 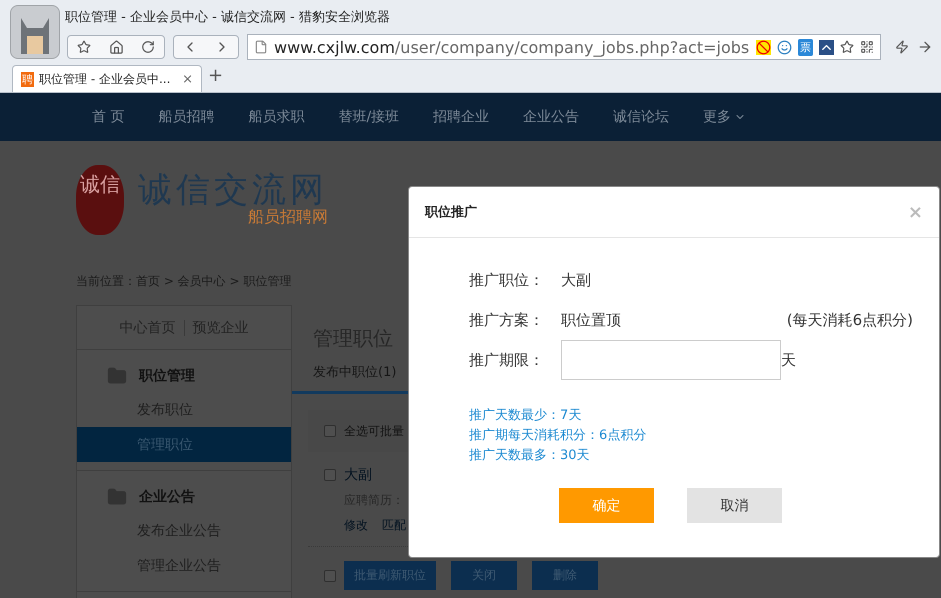 What do you see at coordinates (334, 47) in the screenshot?
I see `url-domain: www.cxjlw.com` at bounding box center [334, 47].